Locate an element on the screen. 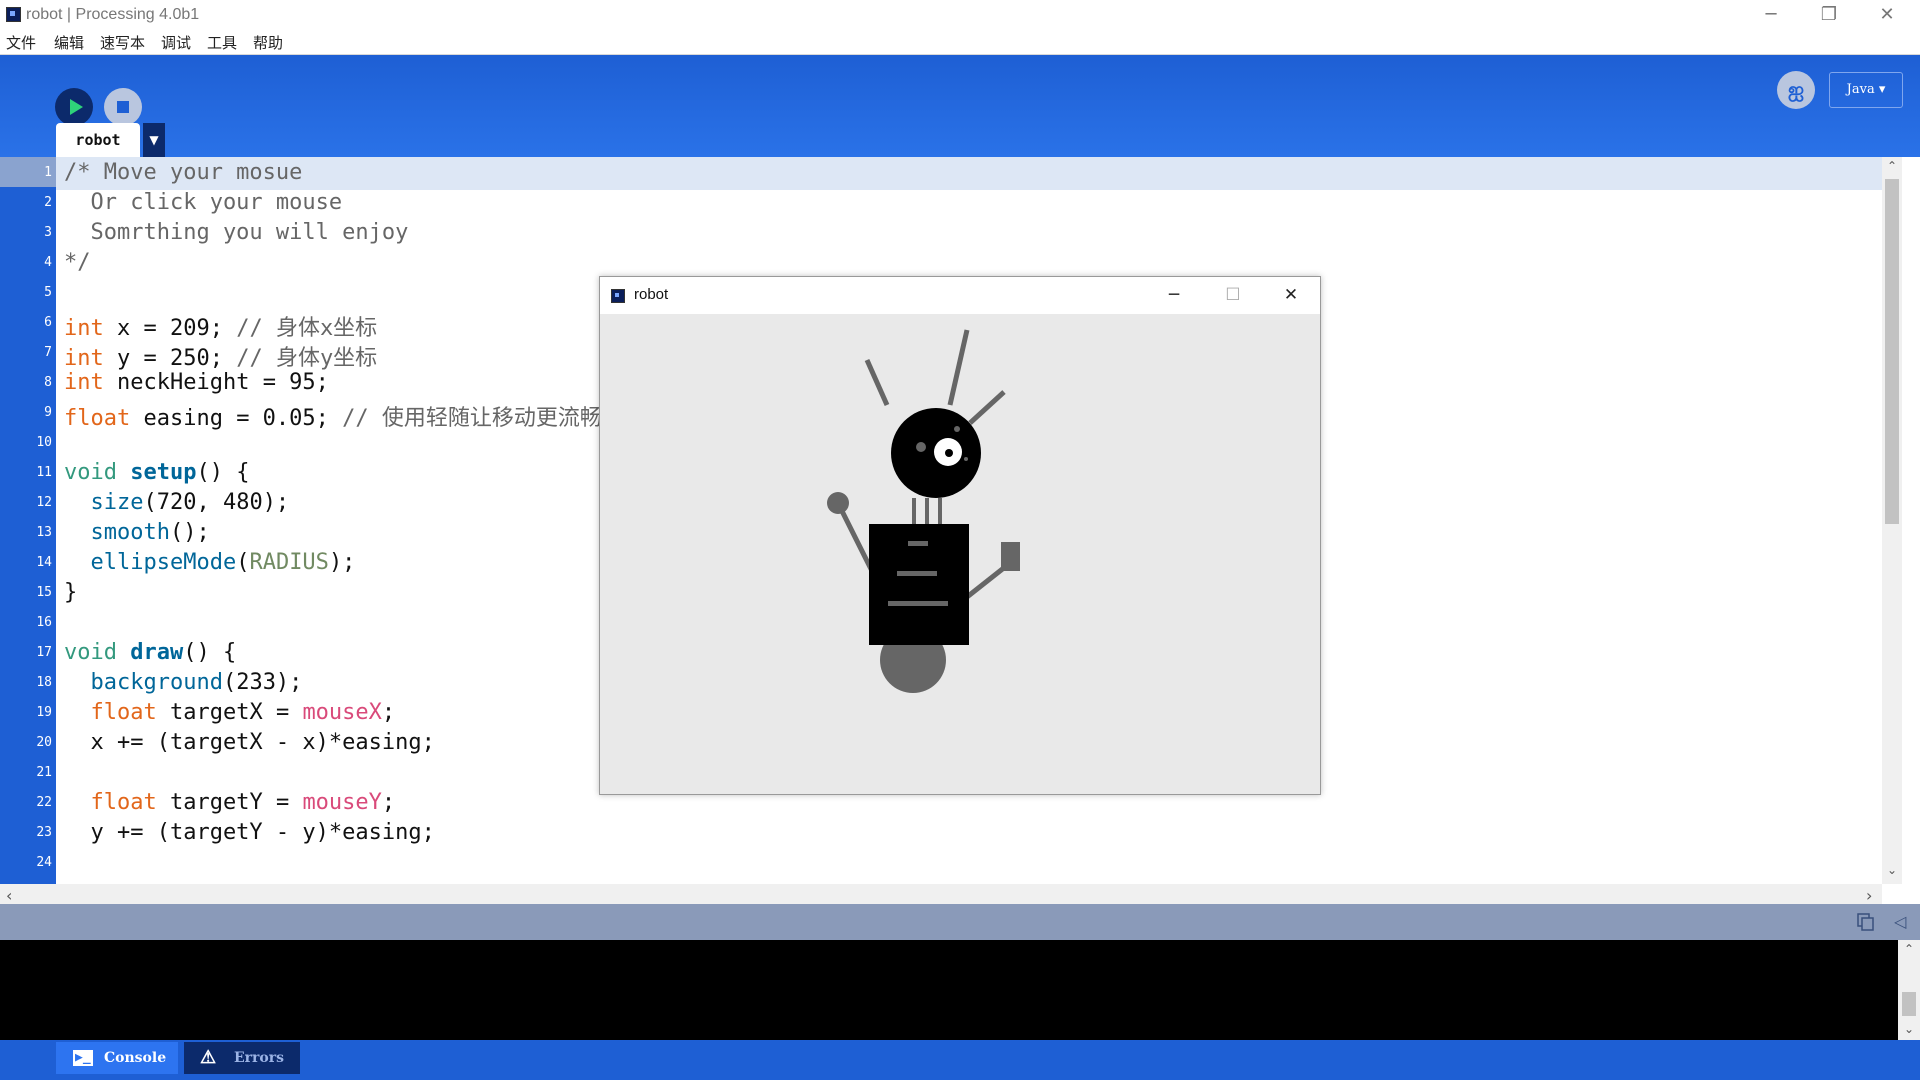 This screenshot has width=1920, height=1080. scroll-down-arrow: ⌄ is located at coordinates (1892, 870).